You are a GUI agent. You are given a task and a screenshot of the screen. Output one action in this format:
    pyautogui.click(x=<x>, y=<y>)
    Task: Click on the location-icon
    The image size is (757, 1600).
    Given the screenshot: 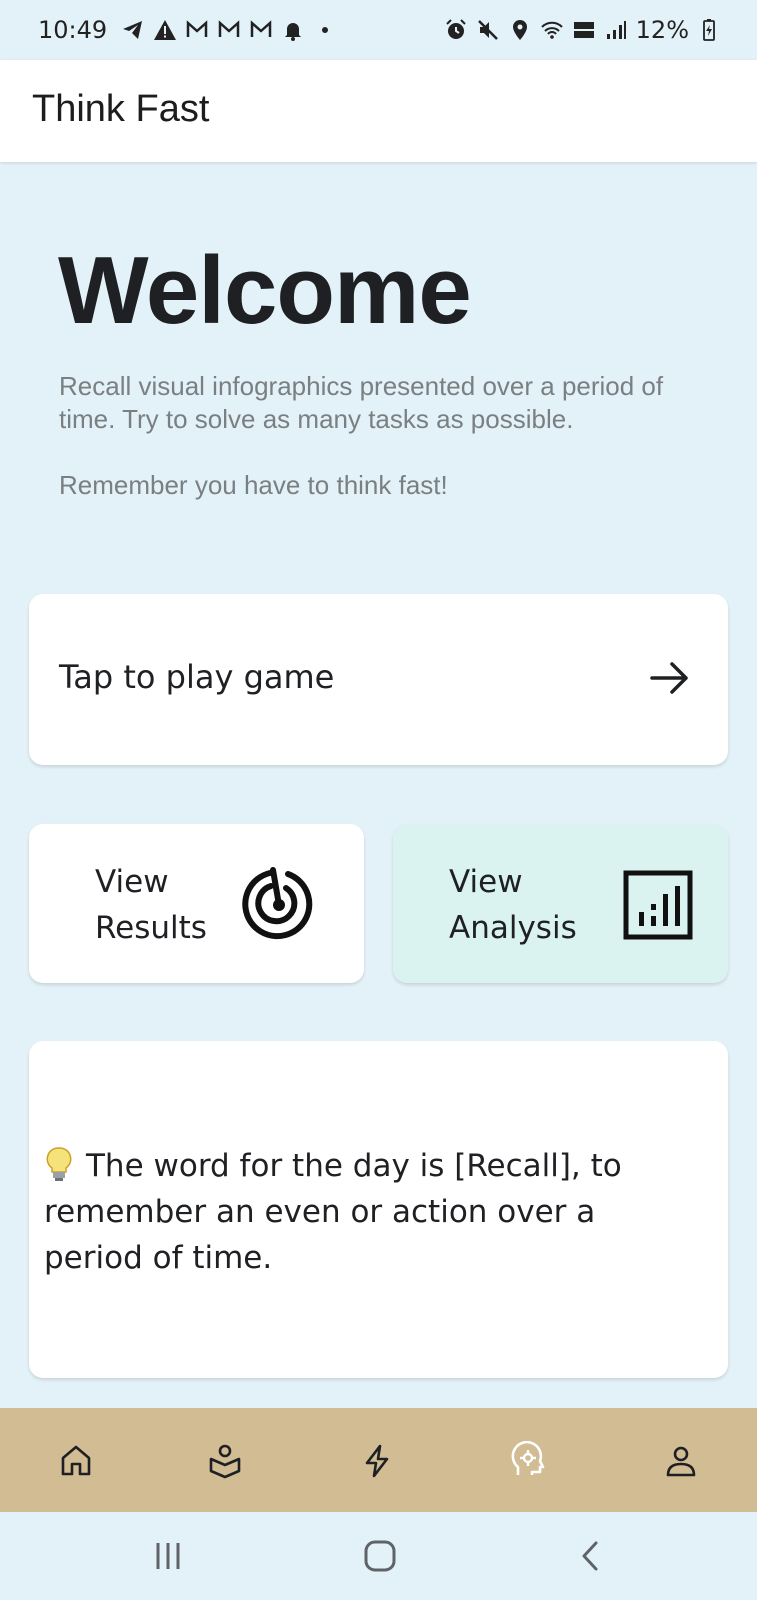 What is the action you would take?
    pyautogui.click(x=520, y=30)
    